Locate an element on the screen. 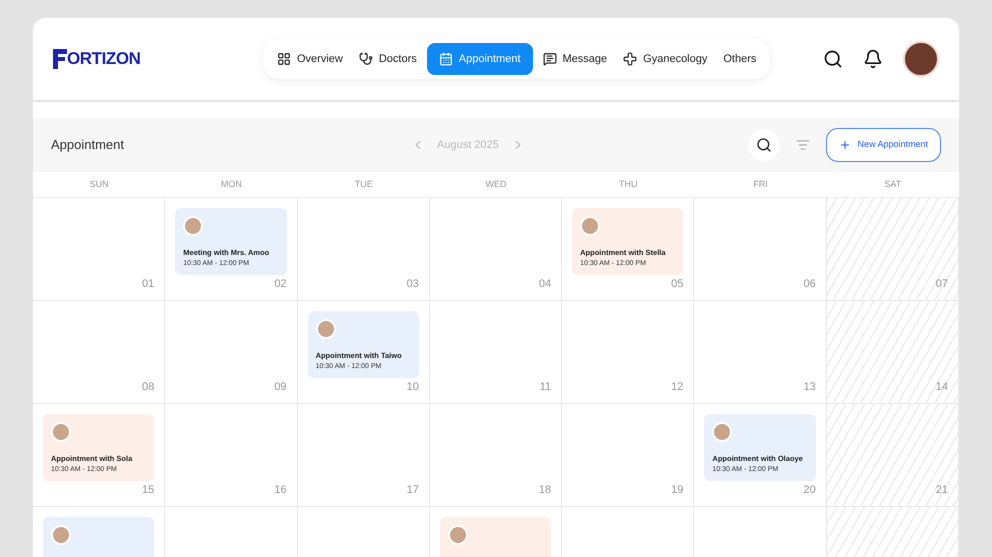  day-cell: 21 is located at coordinates (892, 455).